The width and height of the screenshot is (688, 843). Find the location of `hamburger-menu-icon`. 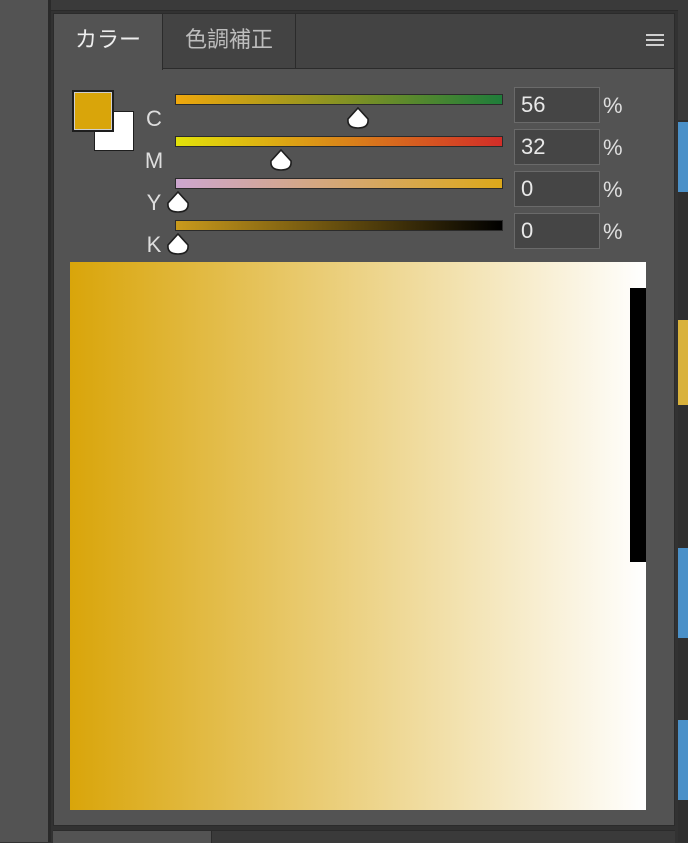

hamburger-menu-icon is located at coordinates (655, 41).